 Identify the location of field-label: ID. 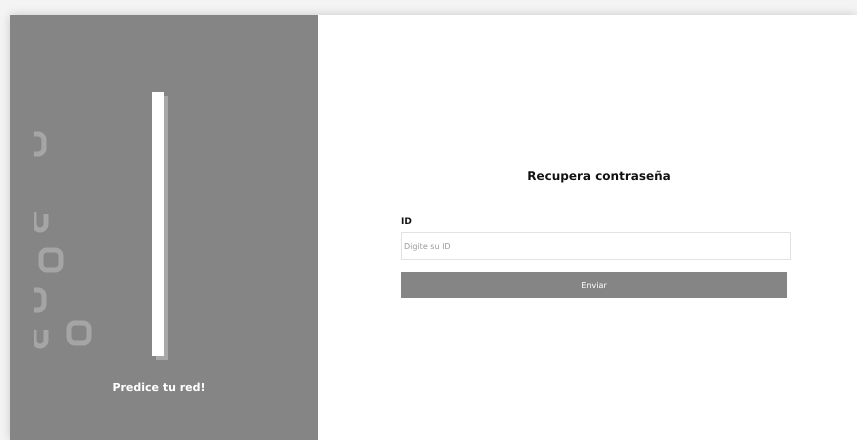
(407, 222).